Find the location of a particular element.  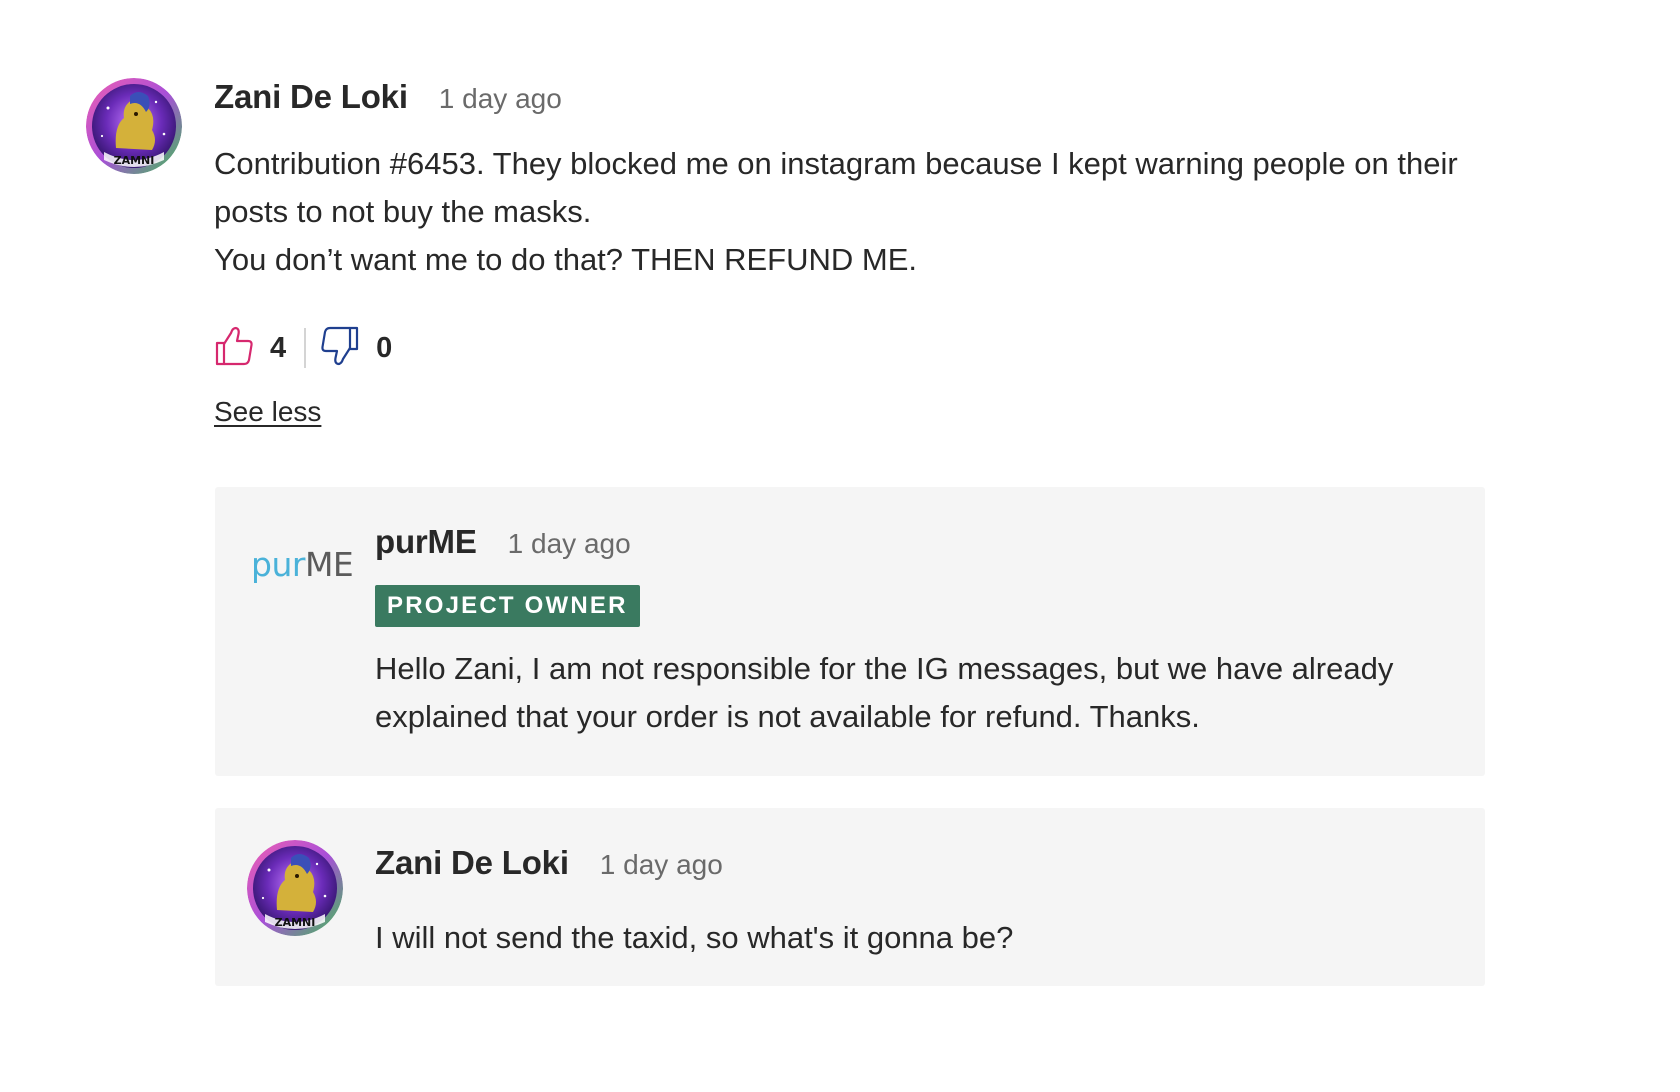

vote-divider is located at coordinates (305, 348).